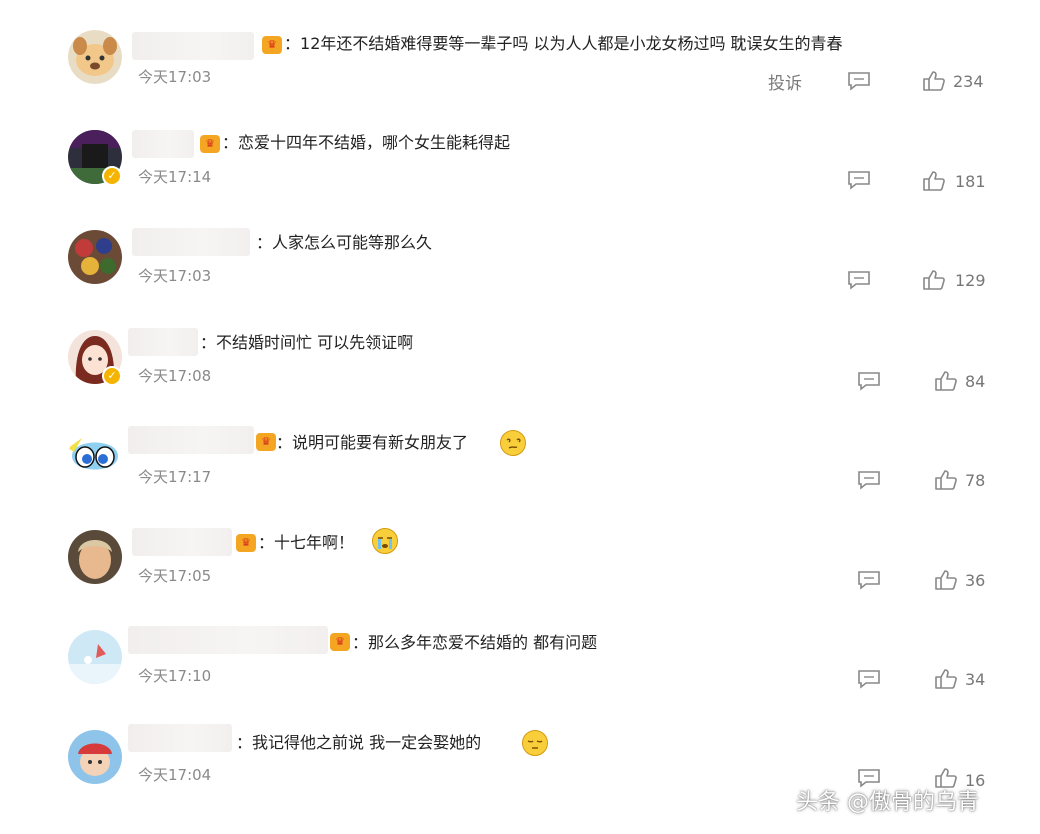 Image resolution: width=1040 pixels, height=834 pixels. Describe the element at coordinates (970, 280) in the screenshot. I see `like-count: 129` at that location.